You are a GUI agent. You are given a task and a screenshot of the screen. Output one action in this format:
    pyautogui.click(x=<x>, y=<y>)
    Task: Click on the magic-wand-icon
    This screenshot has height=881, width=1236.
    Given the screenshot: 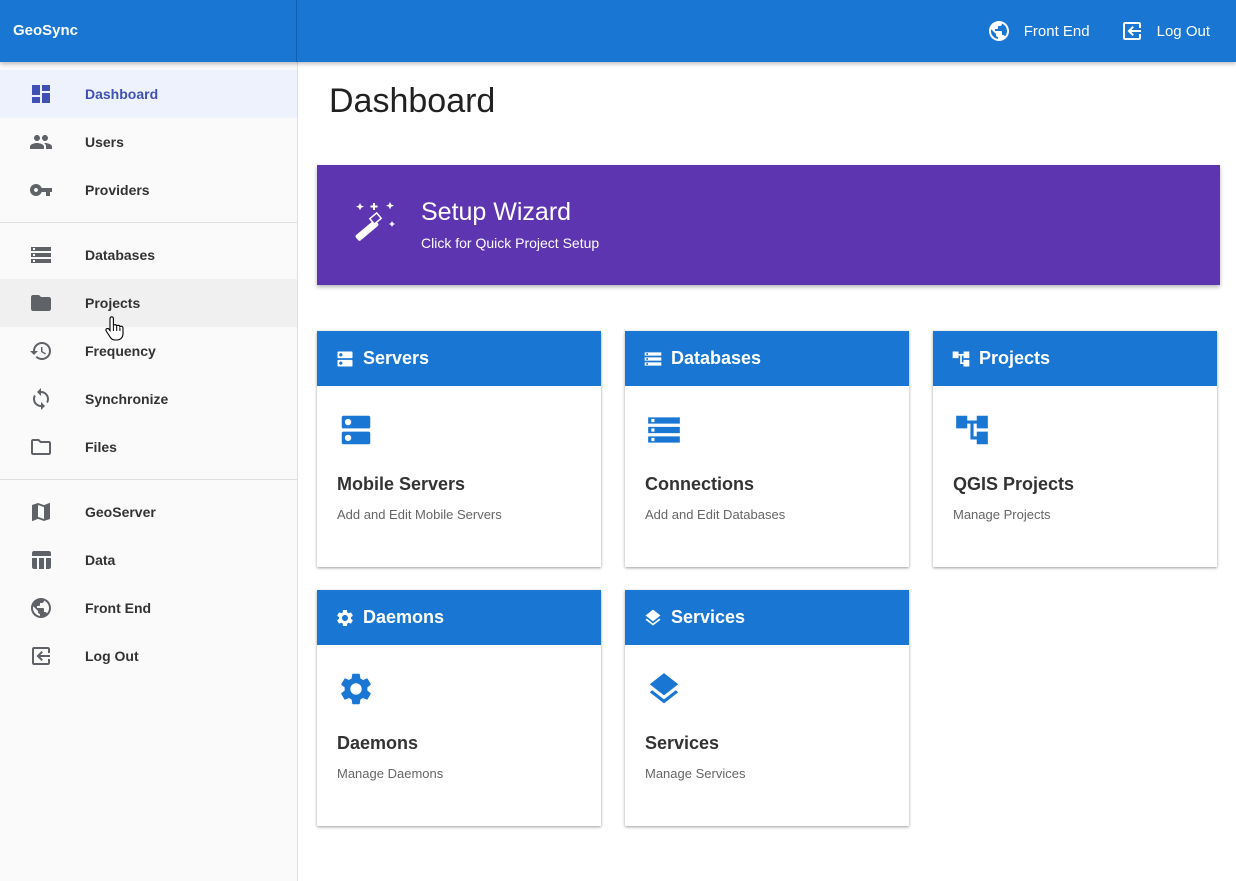 What is the action you would take?
    pyautogui.click(x=373, y=222)
    